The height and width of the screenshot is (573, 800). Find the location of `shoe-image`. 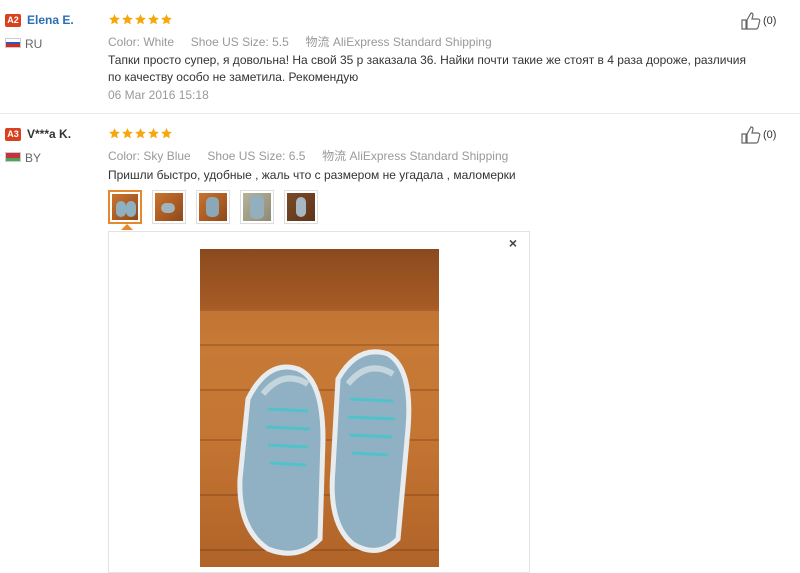

shoe-image is located at coordinates (323, 451).